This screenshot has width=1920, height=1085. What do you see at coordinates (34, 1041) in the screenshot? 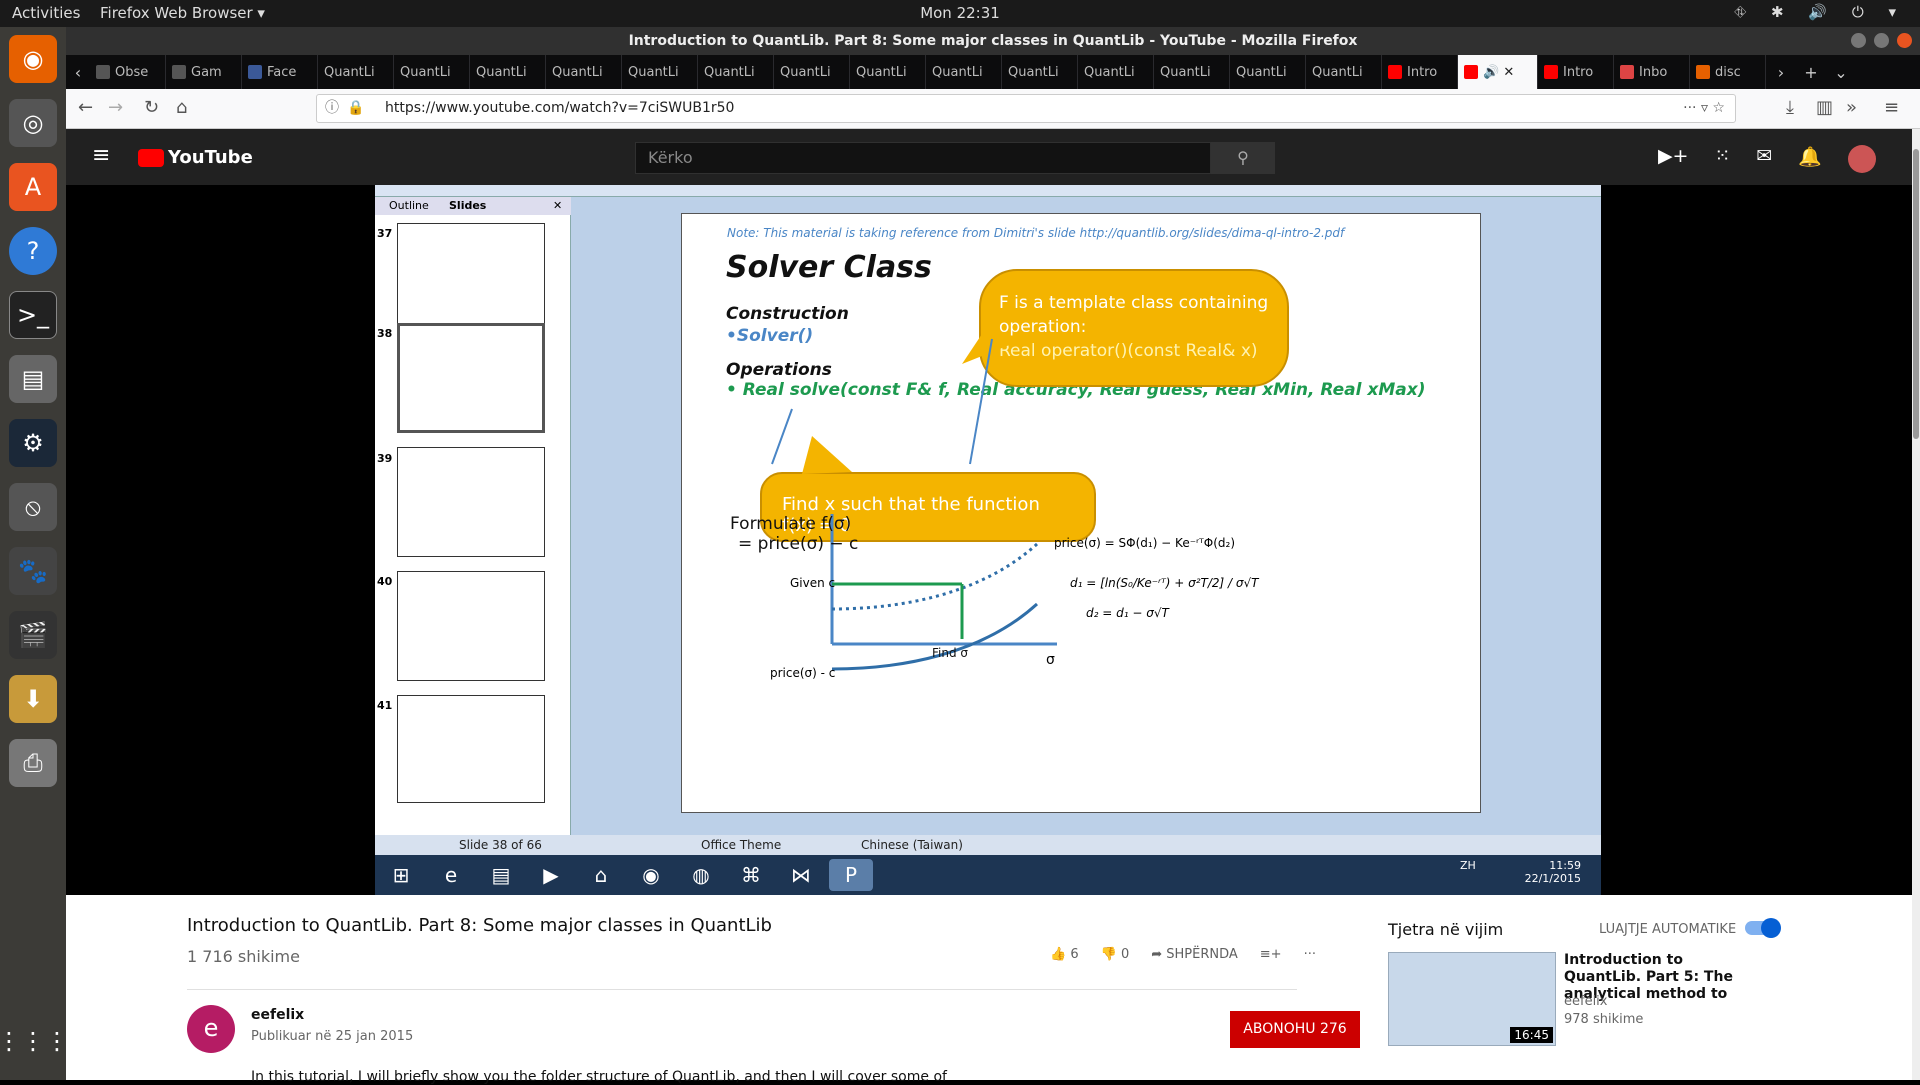
I see `show-apps-icon: ⋮⋮⋮` at bounding box center [34, 1041].